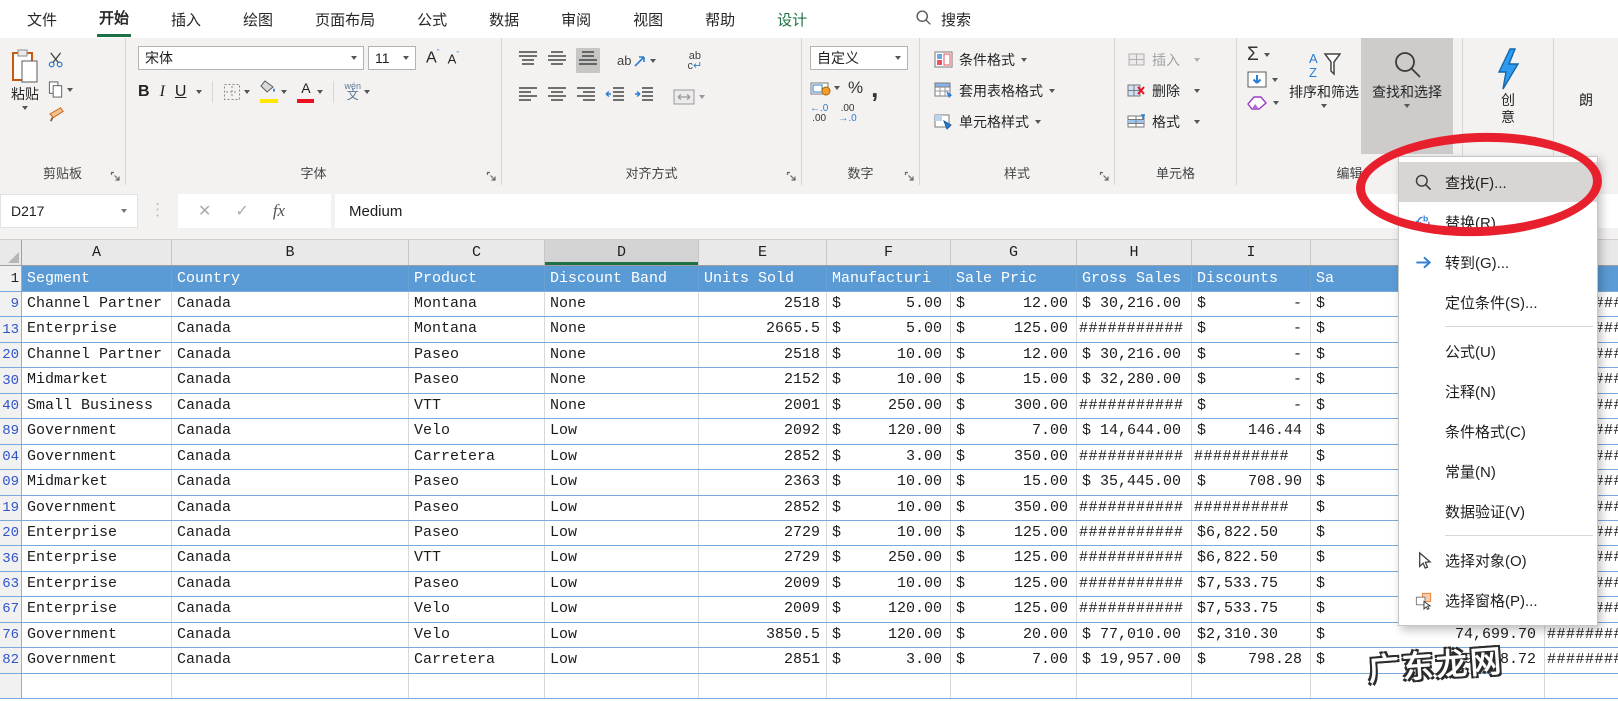  Describe the element at coordinates (648, 19) in the screenshot. I see `ribbon-tab: 视图` at that location.